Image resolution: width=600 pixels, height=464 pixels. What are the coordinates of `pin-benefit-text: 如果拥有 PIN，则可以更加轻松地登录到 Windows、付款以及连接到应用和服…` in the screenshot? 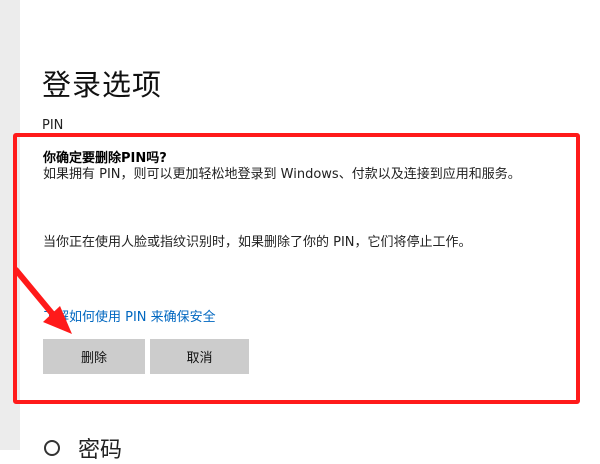 It's located at (282, 174).